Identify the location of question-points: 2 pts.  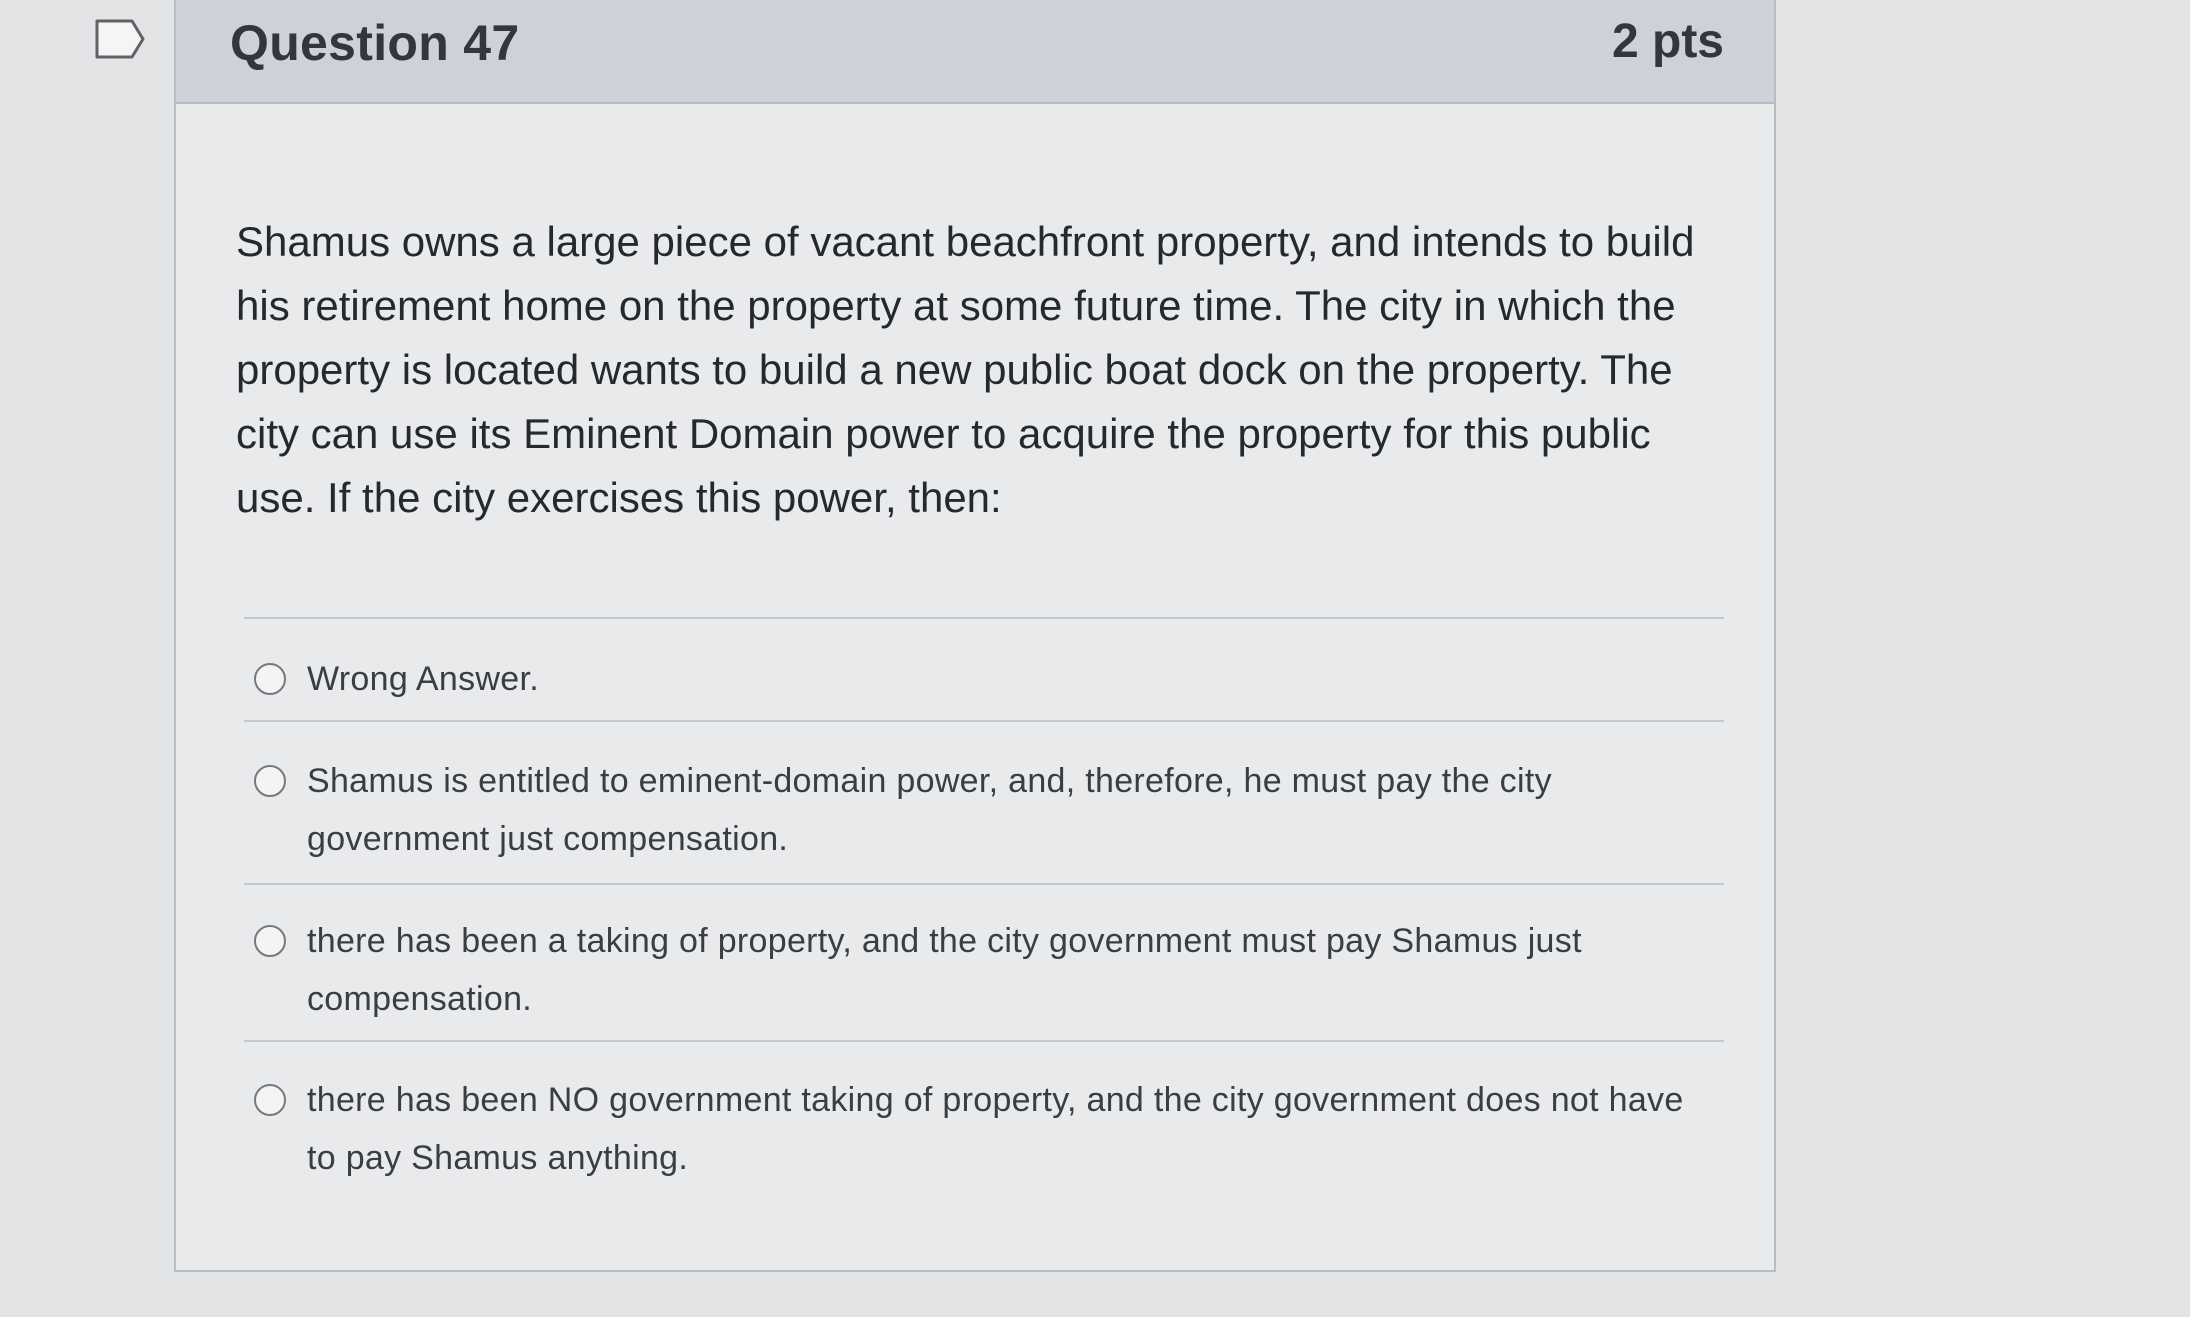
(1667, 41).